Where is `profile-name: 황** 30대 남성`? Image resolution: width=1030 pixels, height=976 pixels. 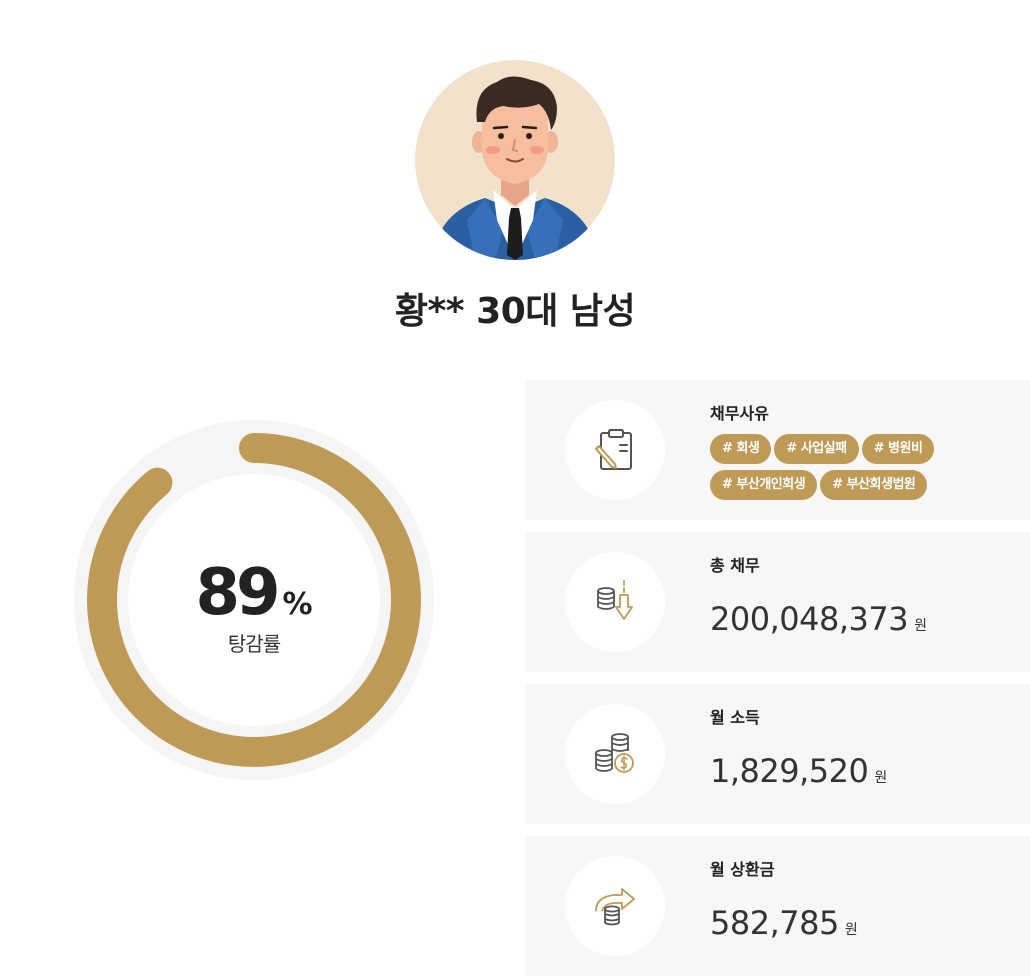
profile-name: 황** 30대 남성 is located at coordinates (515, 311).